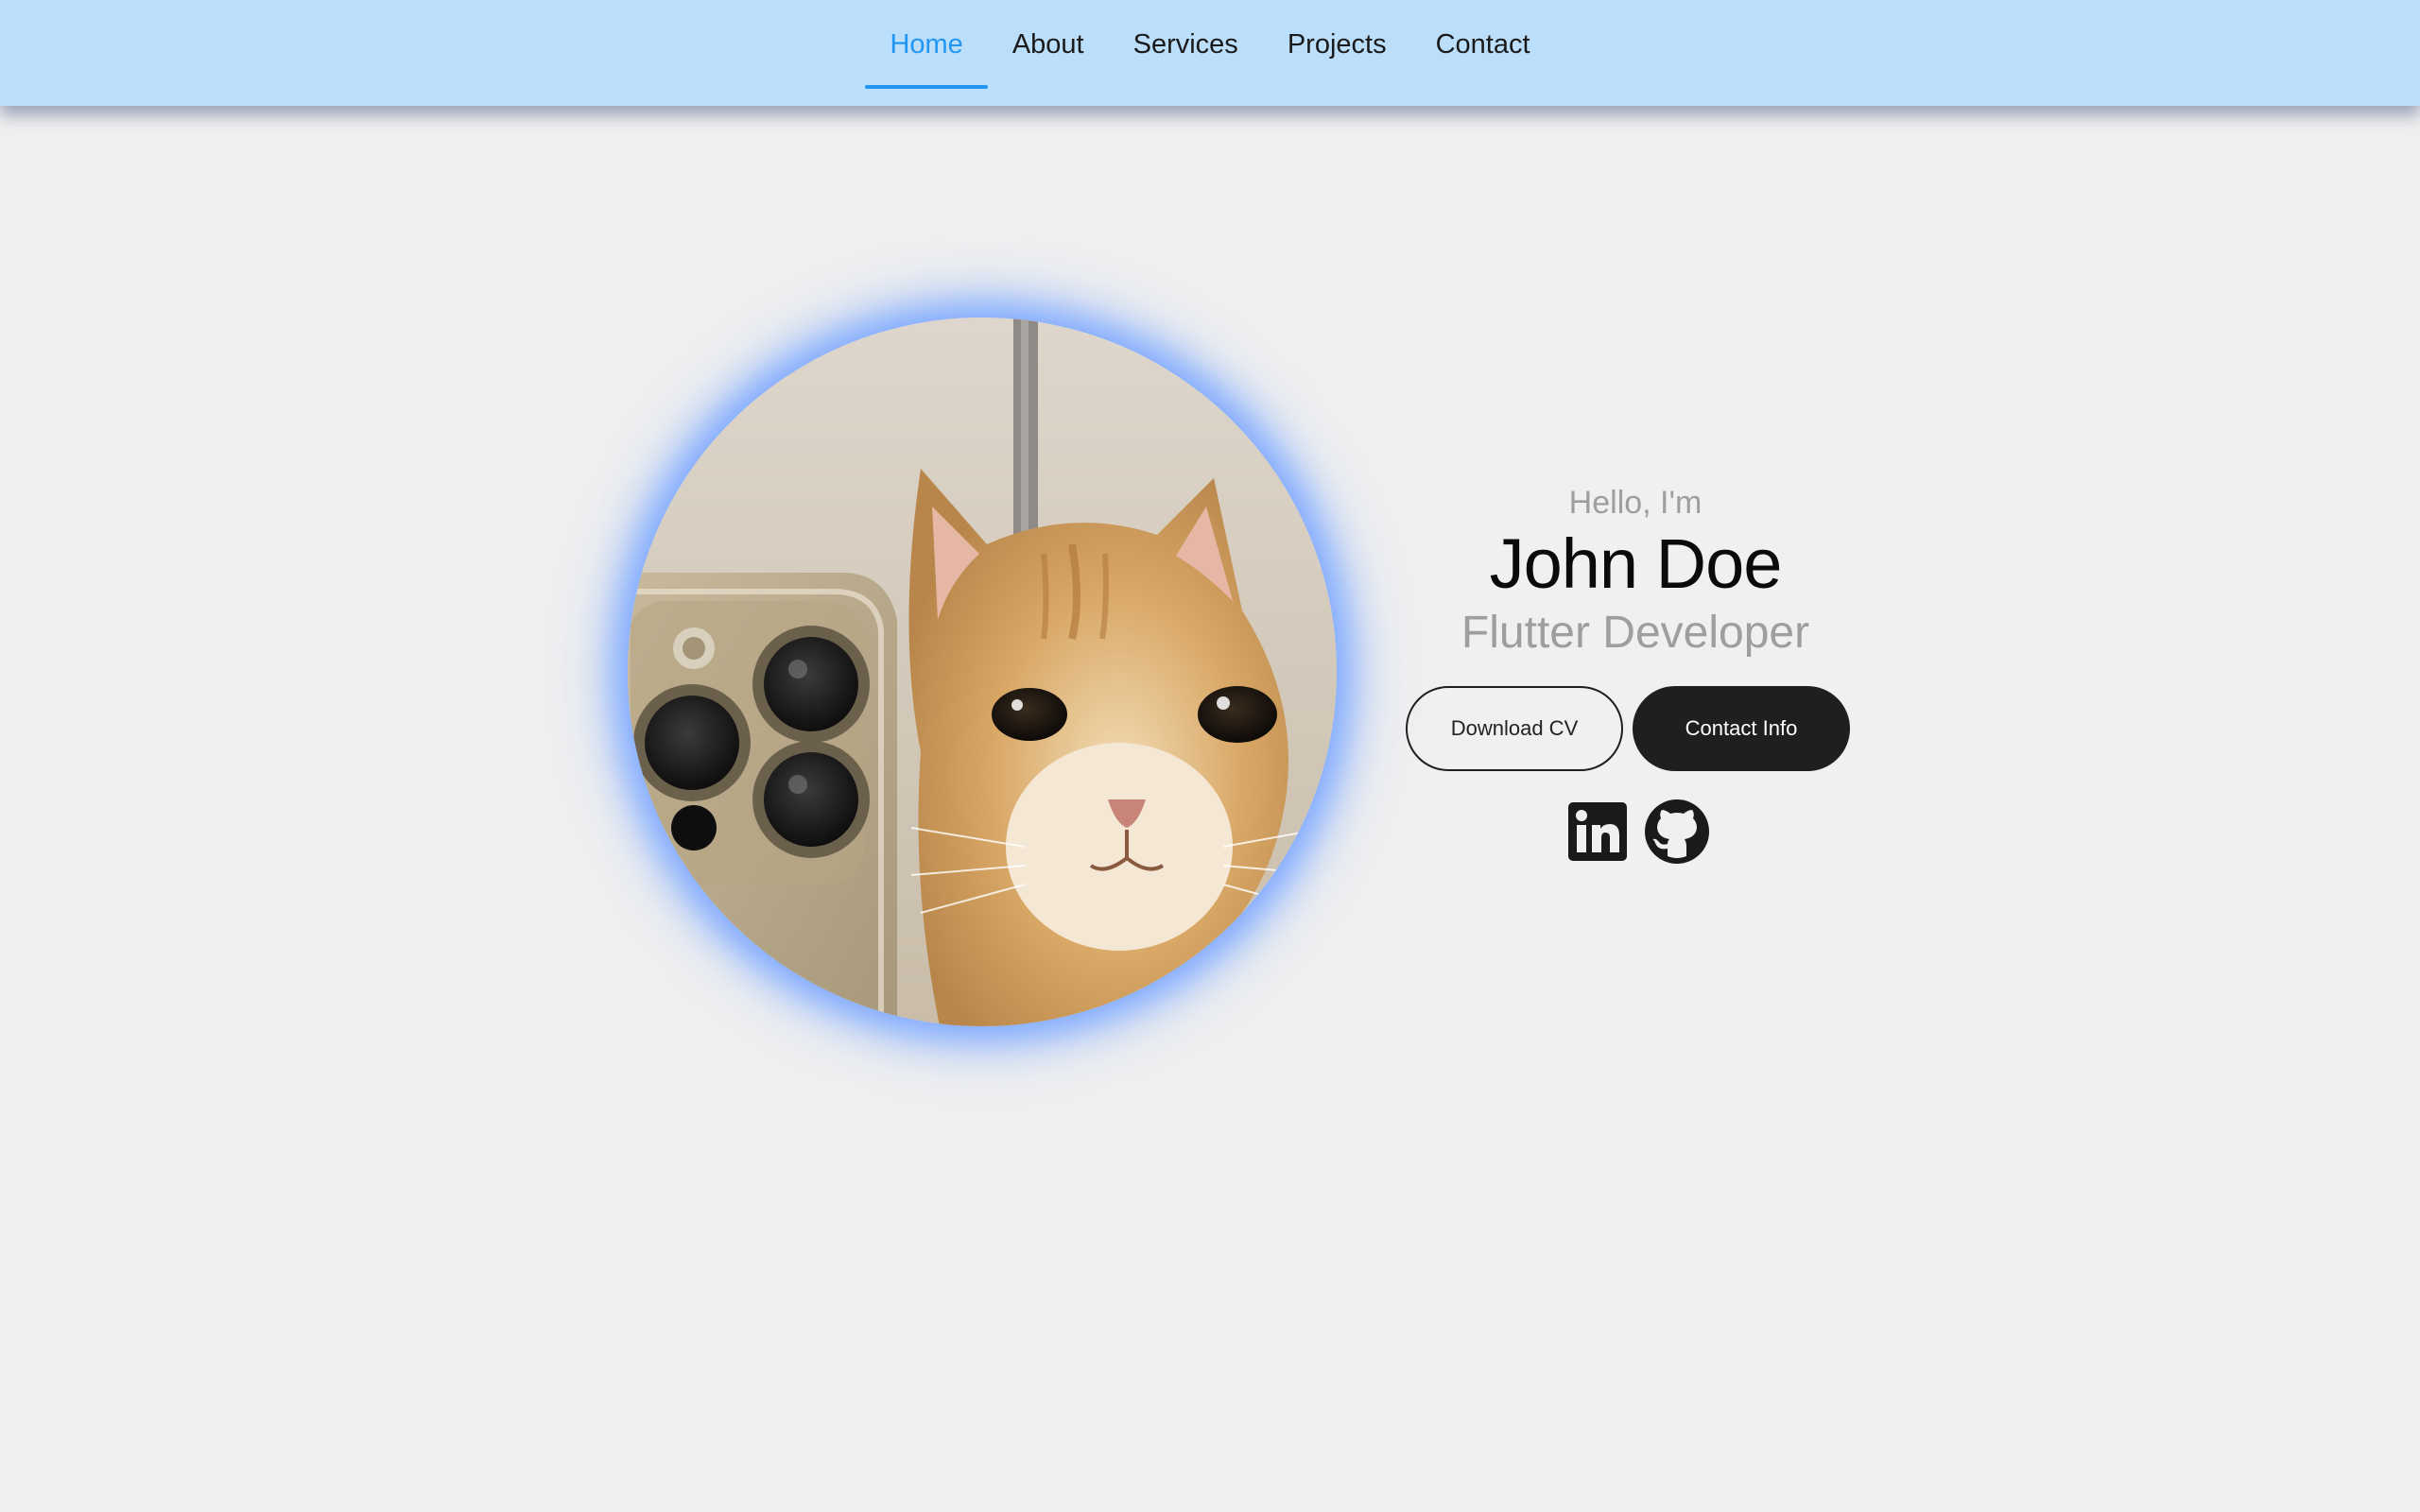 The height and width of the screenshot is (1512, 2420). What do you see at coordinates (1637, 831) in the screenshot?
I see `social-links` at bounding box center [1637, 831].